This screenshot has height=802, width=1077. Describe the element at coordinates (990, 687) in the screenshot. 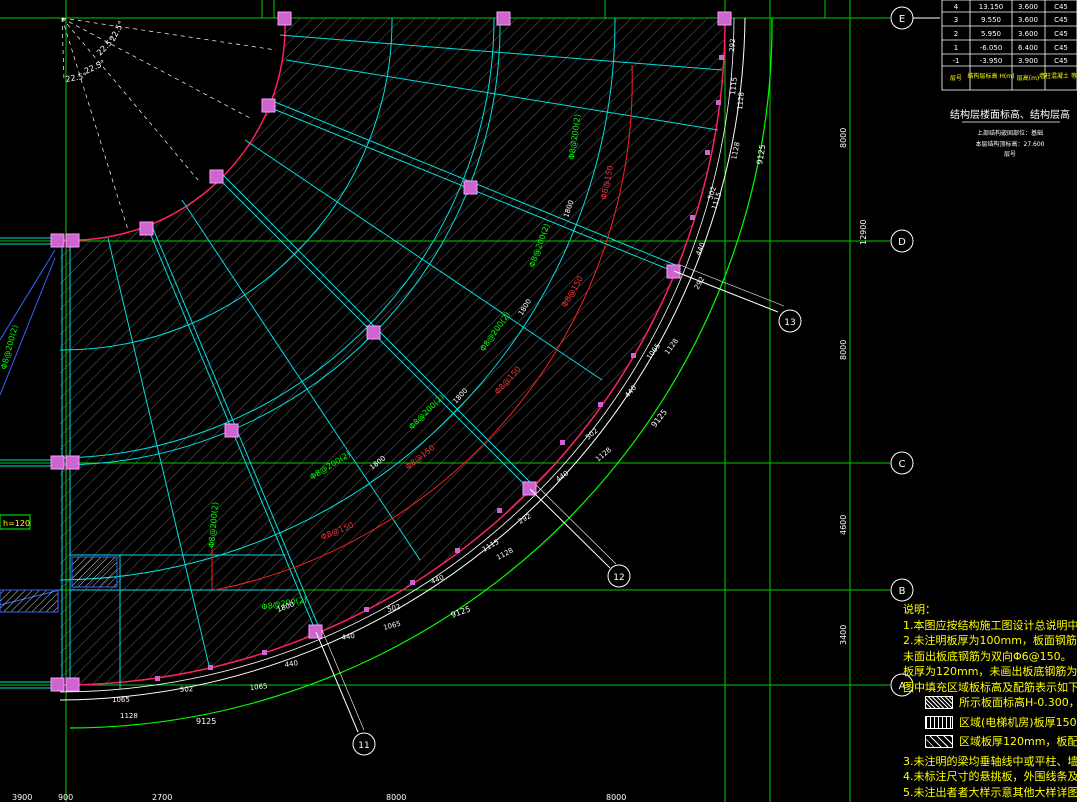

I see `note-2d: 图中填充区域板标高及配筋表示如下：` at that location.